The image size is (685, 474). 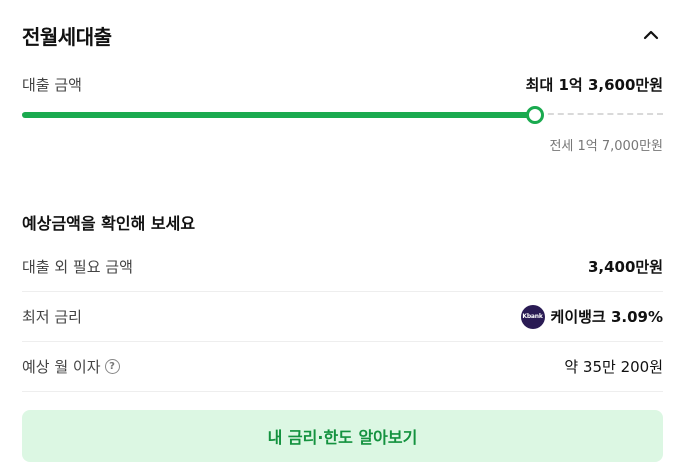 I want to click on chevron-up-icon, so click(x=651, y=35).